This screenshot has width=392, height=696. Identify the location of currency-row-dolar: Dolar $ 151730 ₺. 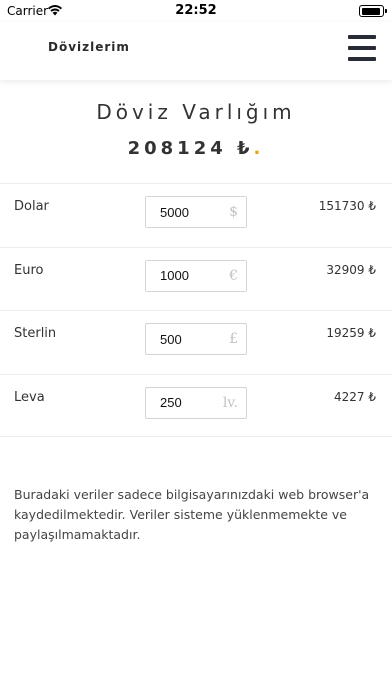
(196, 215).